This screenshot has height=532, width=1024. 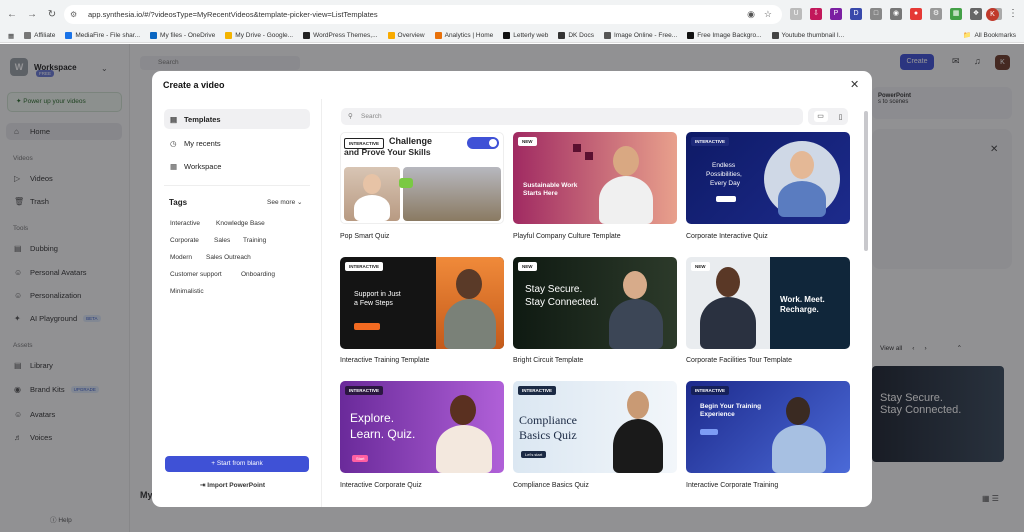 I want to click on tag-chip: Corporate, so click(x=184, y=240).